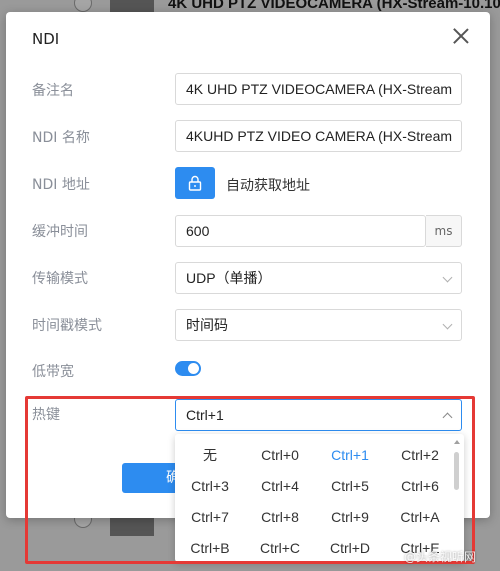 This screenshot has width=500, height=571. What do you see at coordinates (447, 417) in the screenshot?
I see `chevron-up-icon` at bounding box center [447, 417].